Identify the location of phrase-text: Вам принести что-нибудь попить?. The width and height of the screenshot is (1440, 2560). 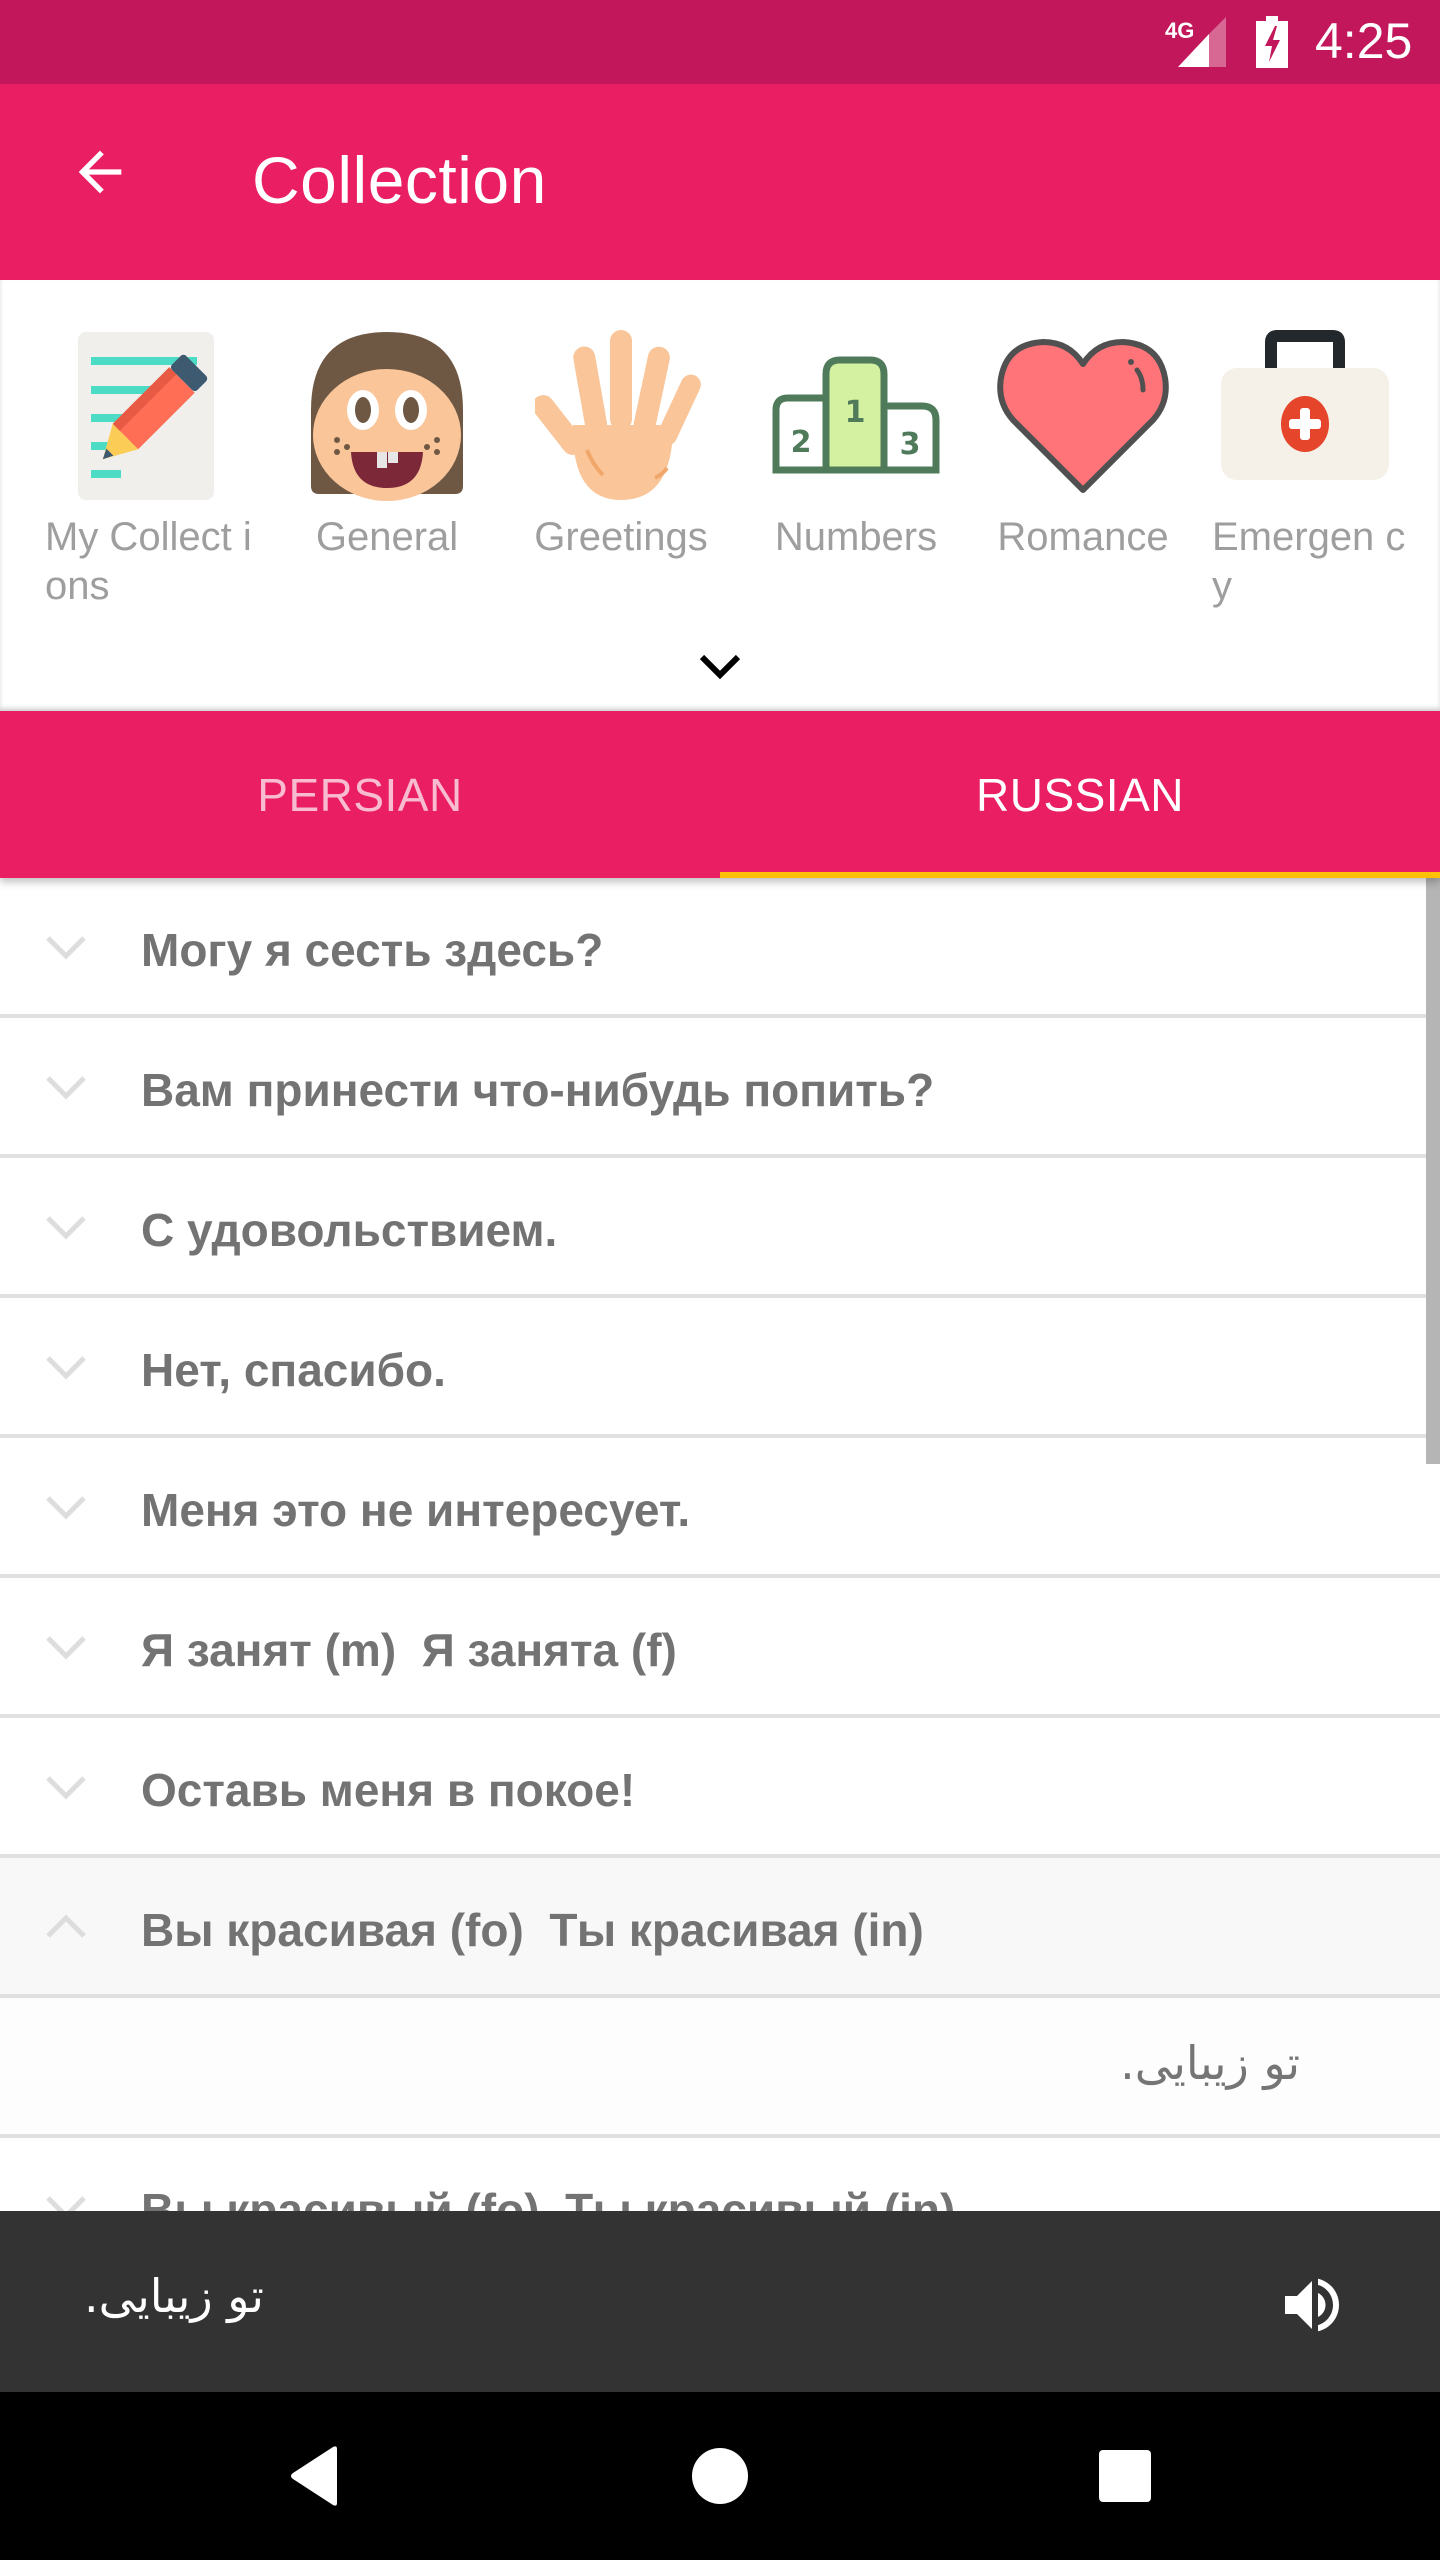
(538, 1090).